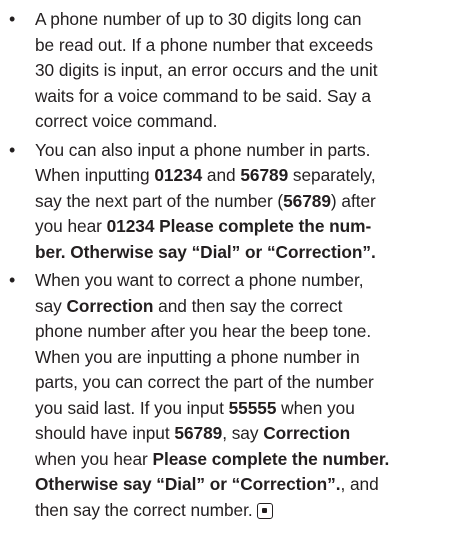 The width and height of the screenshot is (459, 557). Describe the element at coordinates (248, 305) in the screenshot. I see `body-text: and then say the correct` at that location.